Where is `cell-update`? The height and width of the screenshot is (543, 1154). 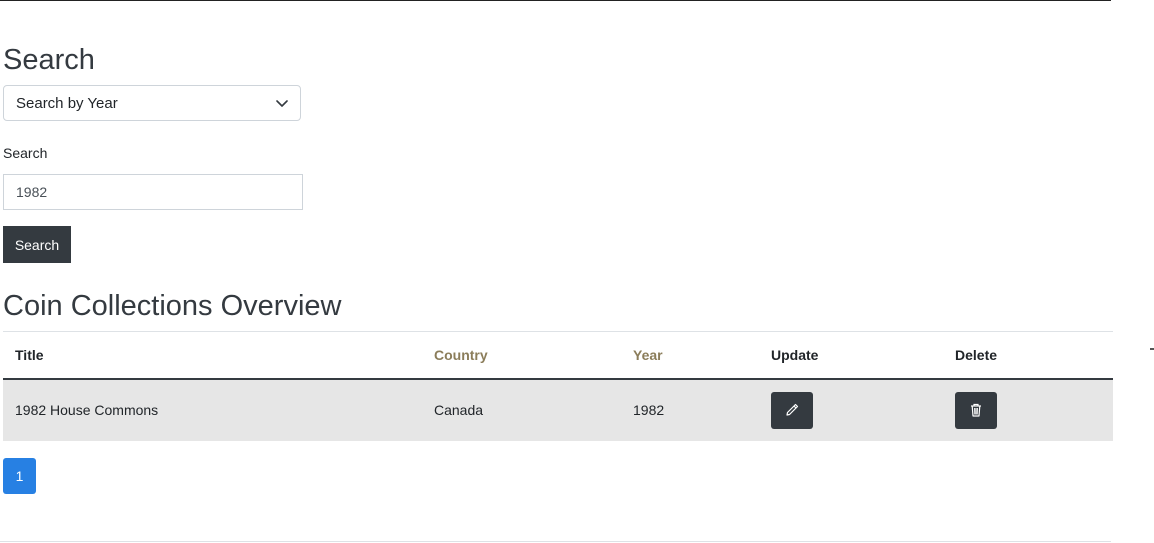
cell-update is located at coordinates (851, 410).